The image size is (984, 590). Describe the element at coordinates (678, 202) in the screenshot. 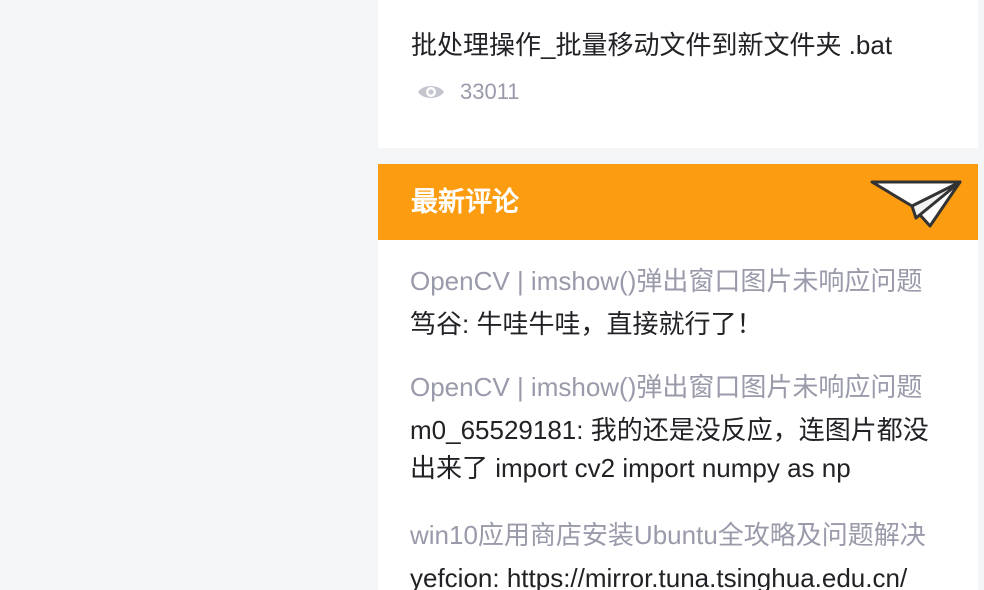

I see `latest-comments-header: 最新评论` at that location.